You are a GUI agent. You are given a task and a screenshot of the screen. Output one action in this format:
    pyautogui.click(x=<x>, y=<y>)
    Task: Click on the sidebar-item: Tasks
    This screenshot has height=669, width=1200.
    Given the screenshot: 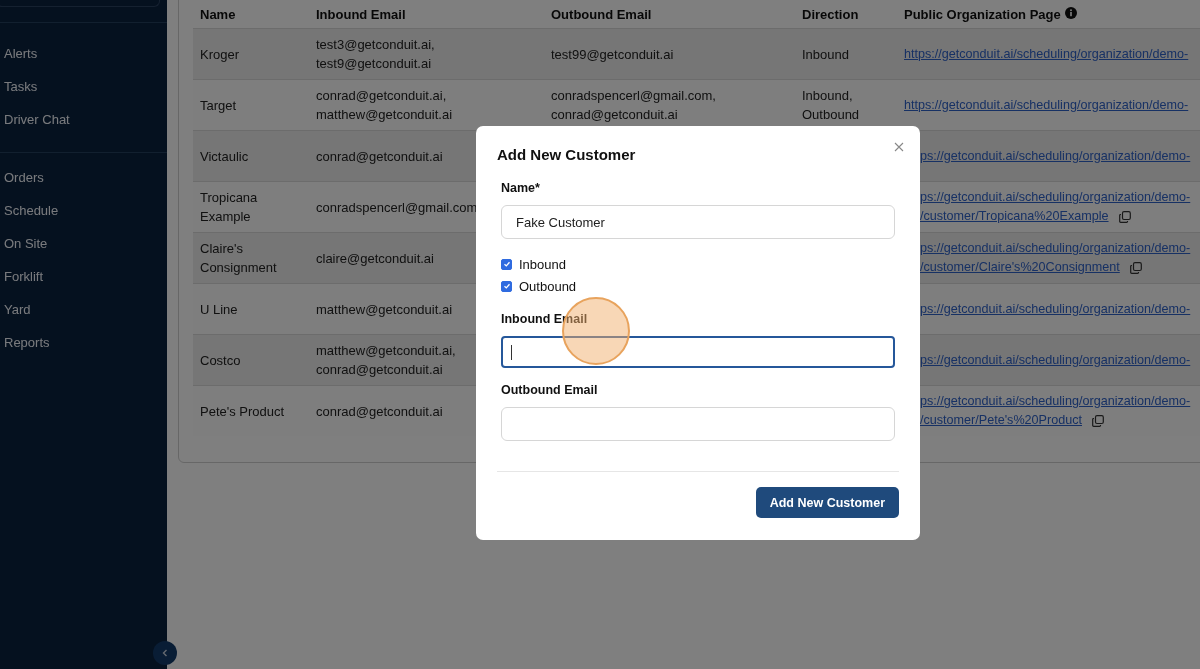 What is the action you would take?
    pyautogui.click(x=21, y=86)
    